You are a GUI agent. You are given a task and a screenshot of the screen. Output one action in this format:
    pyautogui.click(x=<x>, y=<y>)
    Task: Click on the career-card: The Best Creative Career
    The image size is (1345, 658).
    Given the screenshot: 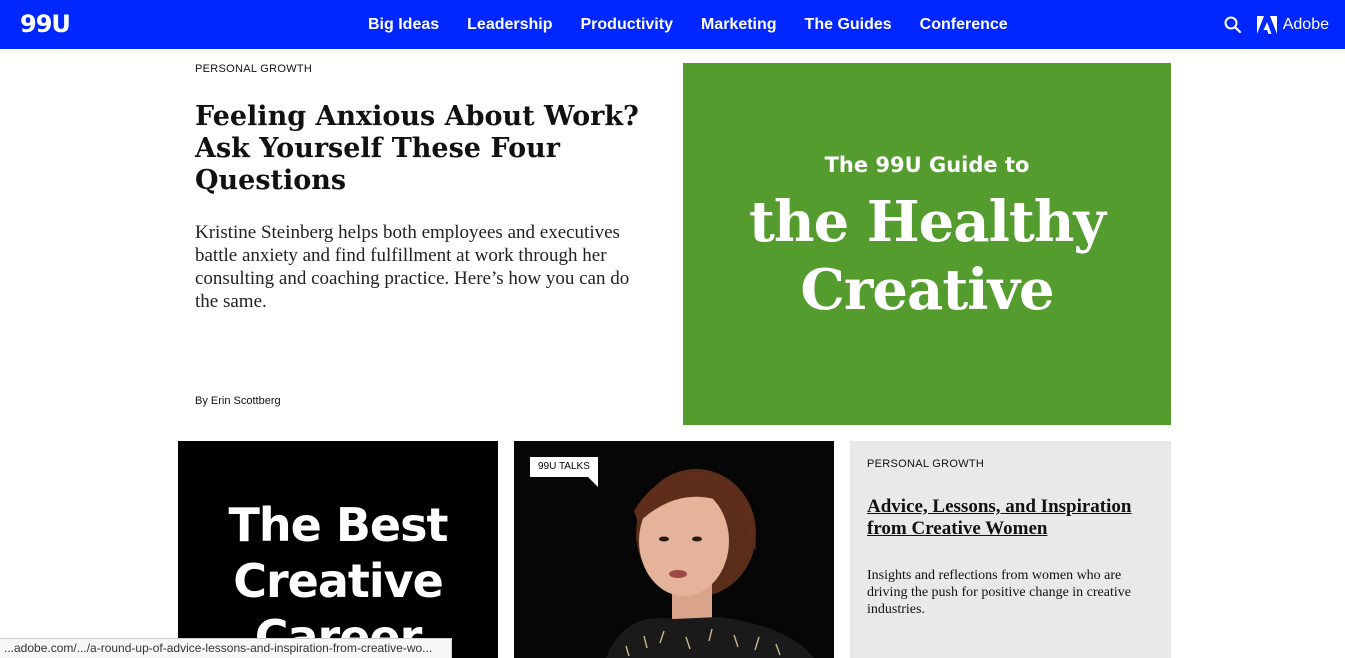 What is the action you would take?
    pyautogui.click(x=338, y=549)
    